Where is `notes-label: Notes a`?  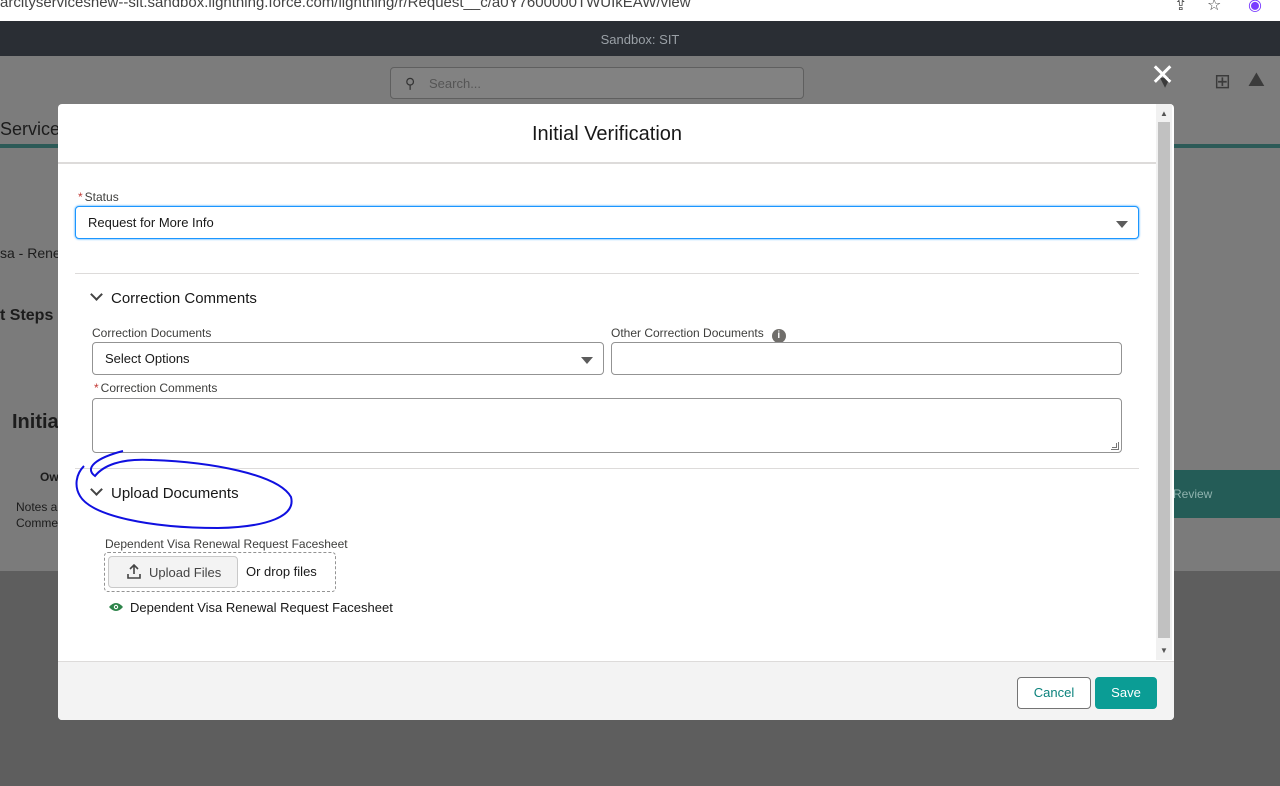
notes-label: Notes a is located at coordinates (37, 507).